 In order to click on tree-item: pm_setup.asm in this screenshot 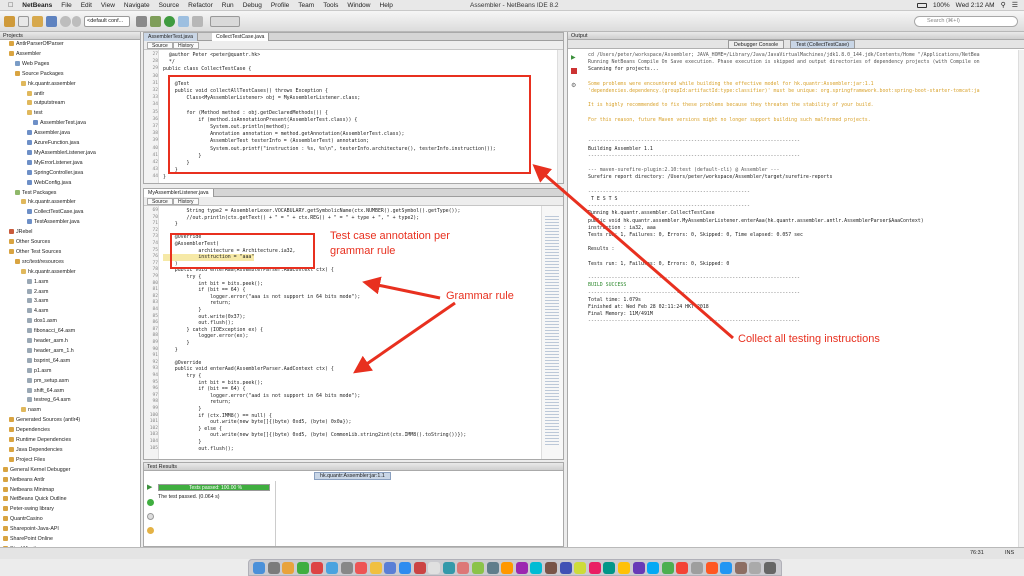, I will do `click(48, 381)`.